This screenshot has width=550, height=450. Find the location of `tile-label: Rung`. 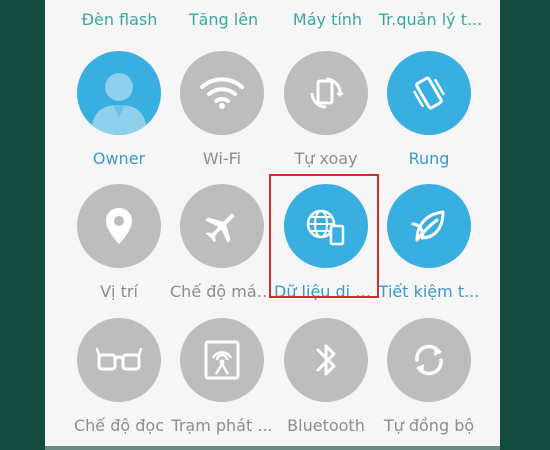

tile-label: Rung is located at coordinates (429, 158).